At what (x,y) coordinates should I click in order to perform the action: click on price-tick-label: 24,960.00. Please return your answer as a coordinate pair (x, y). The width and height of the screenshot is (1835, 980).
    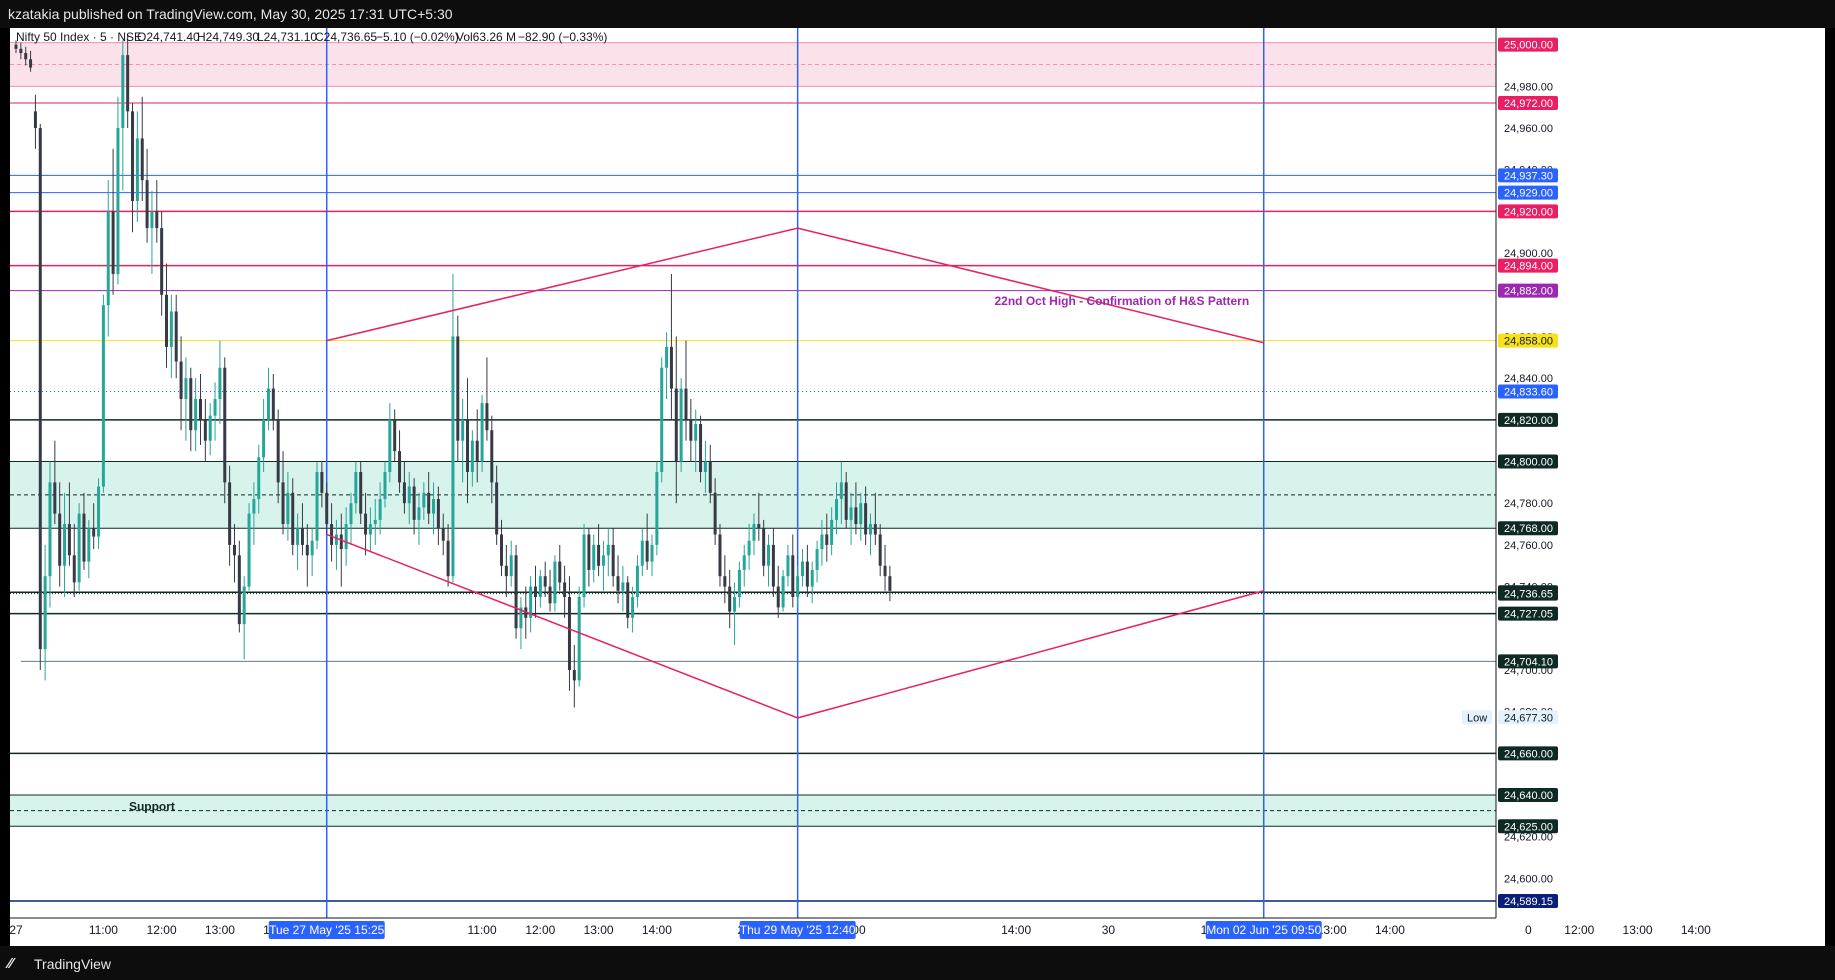
    Looking at the image, I should click on (1528, 129).